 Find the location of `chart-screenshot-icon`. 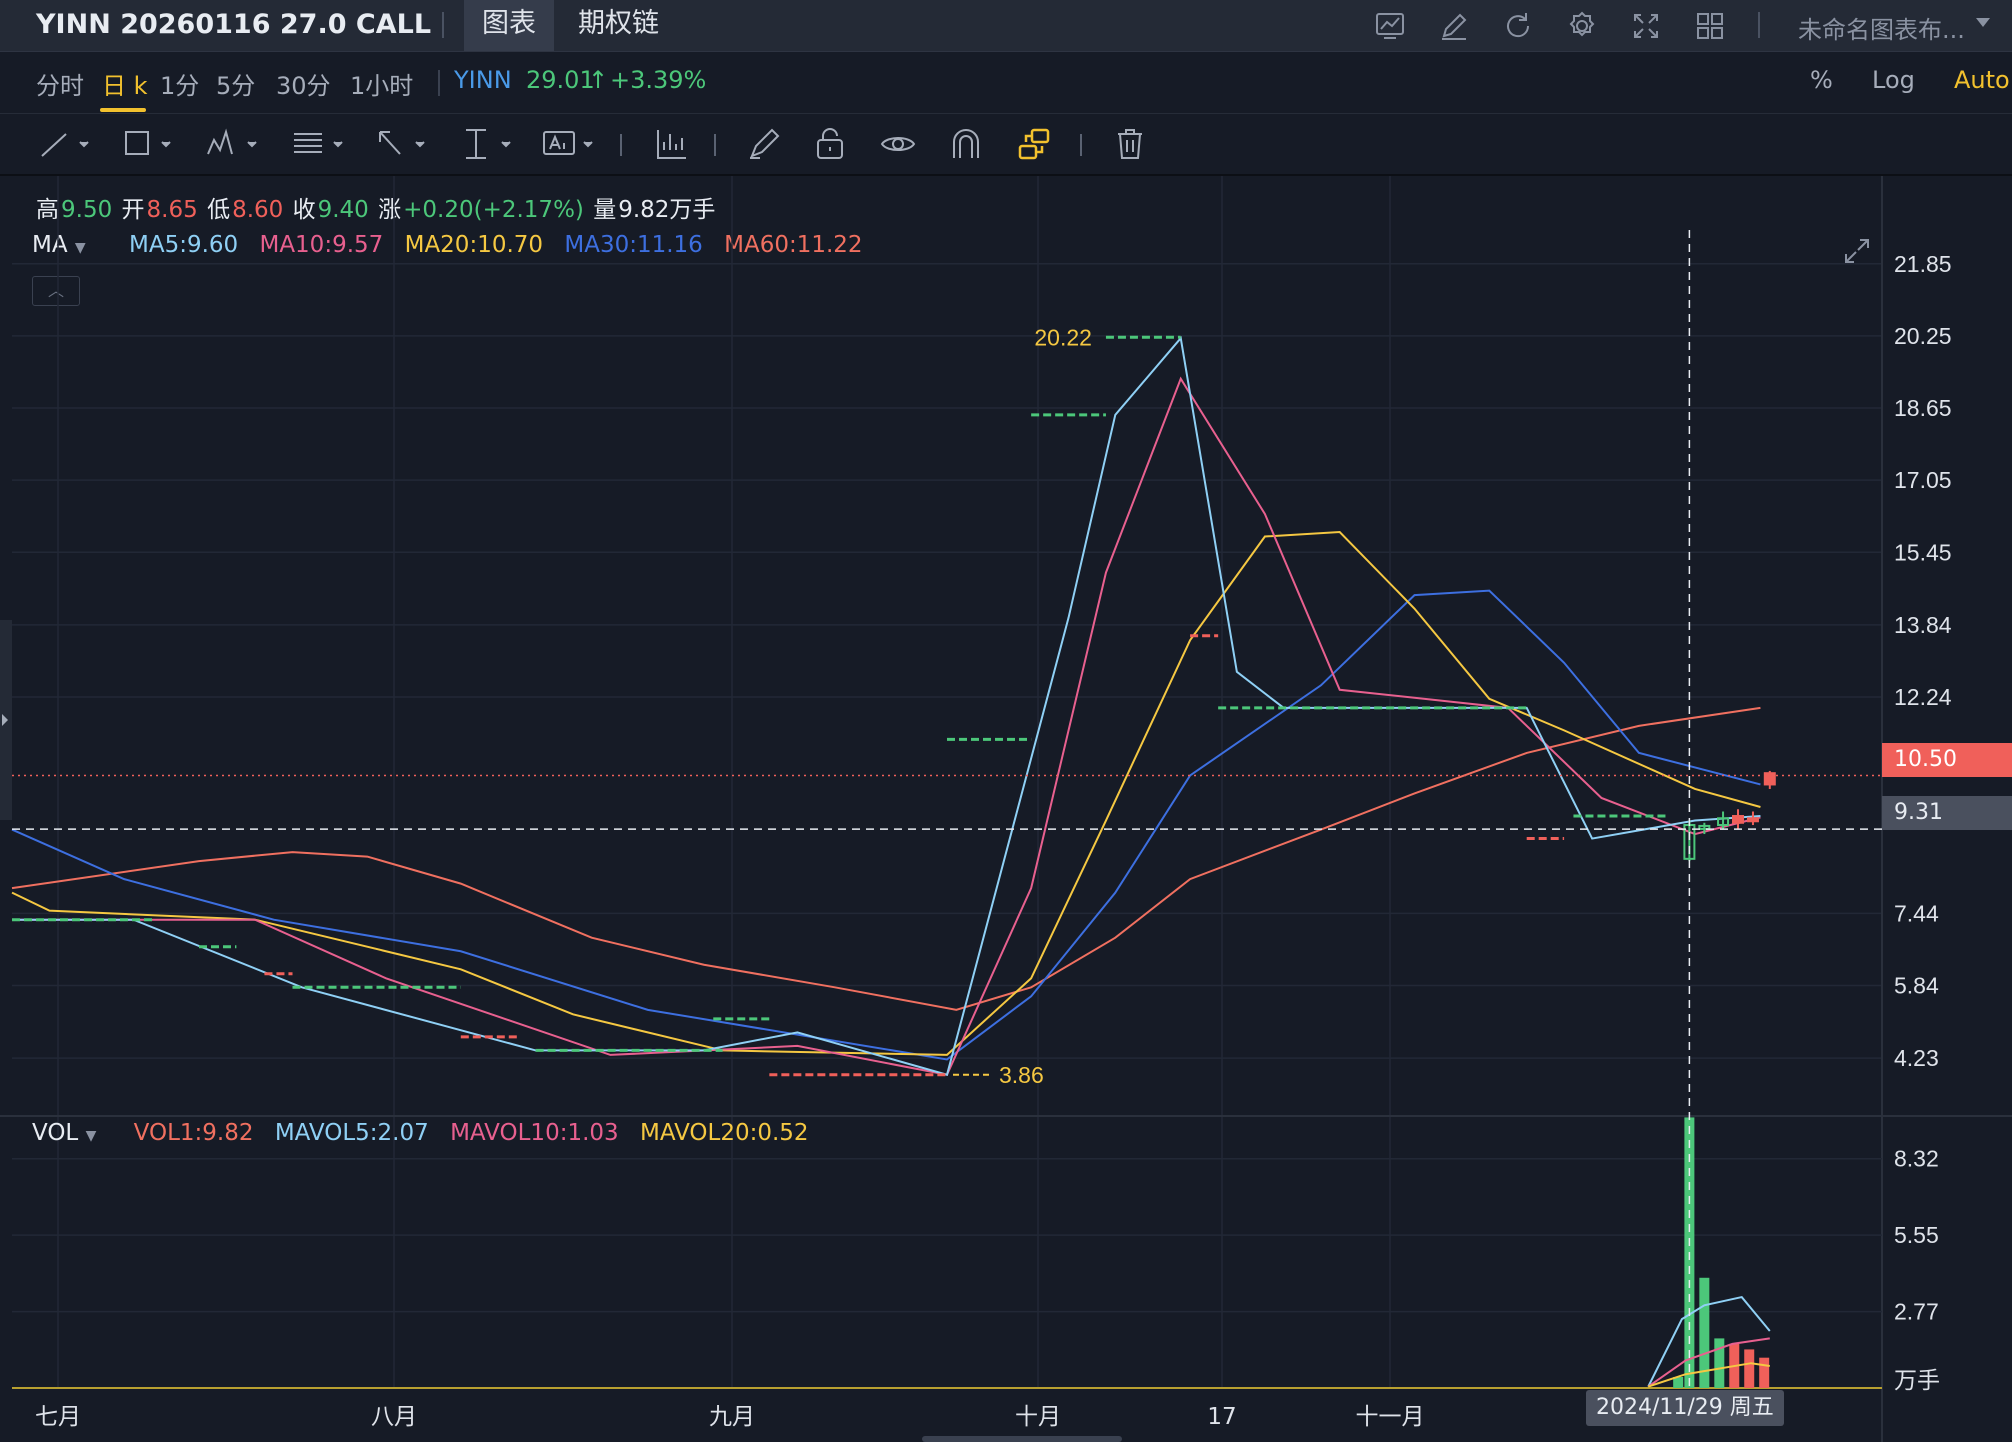

chart-screenshot-icon is located at coordinates (1390, 26).